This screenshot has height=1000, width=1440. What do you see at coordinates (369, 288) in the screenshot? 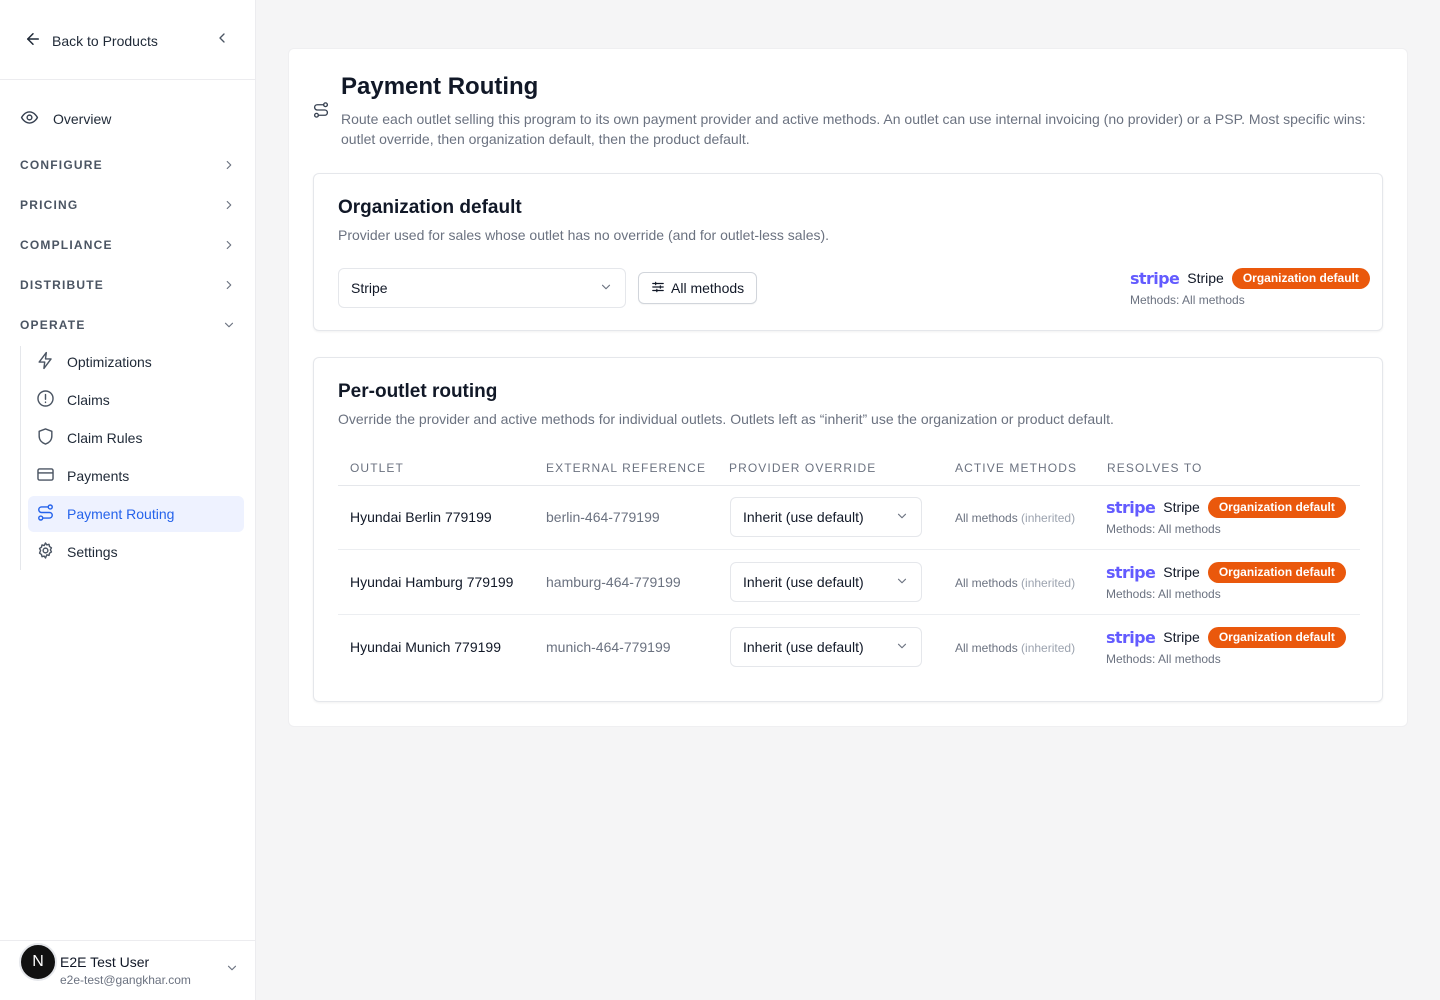
I see `selected-value: Stripe` at bounding box center [369, 288].